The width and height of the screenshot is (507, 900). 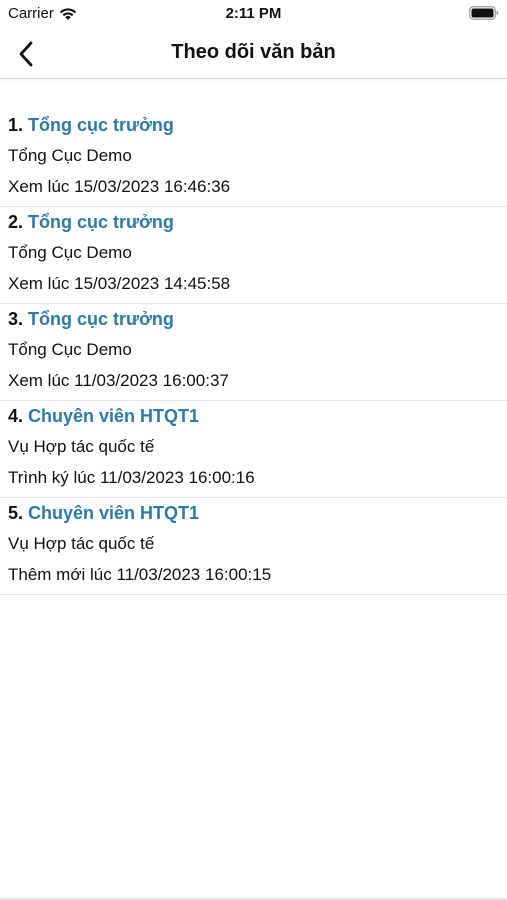 I want to click on item-timestamp: Xem lúc 11/03/2023 16:00:37, so click(x=118, y=380).